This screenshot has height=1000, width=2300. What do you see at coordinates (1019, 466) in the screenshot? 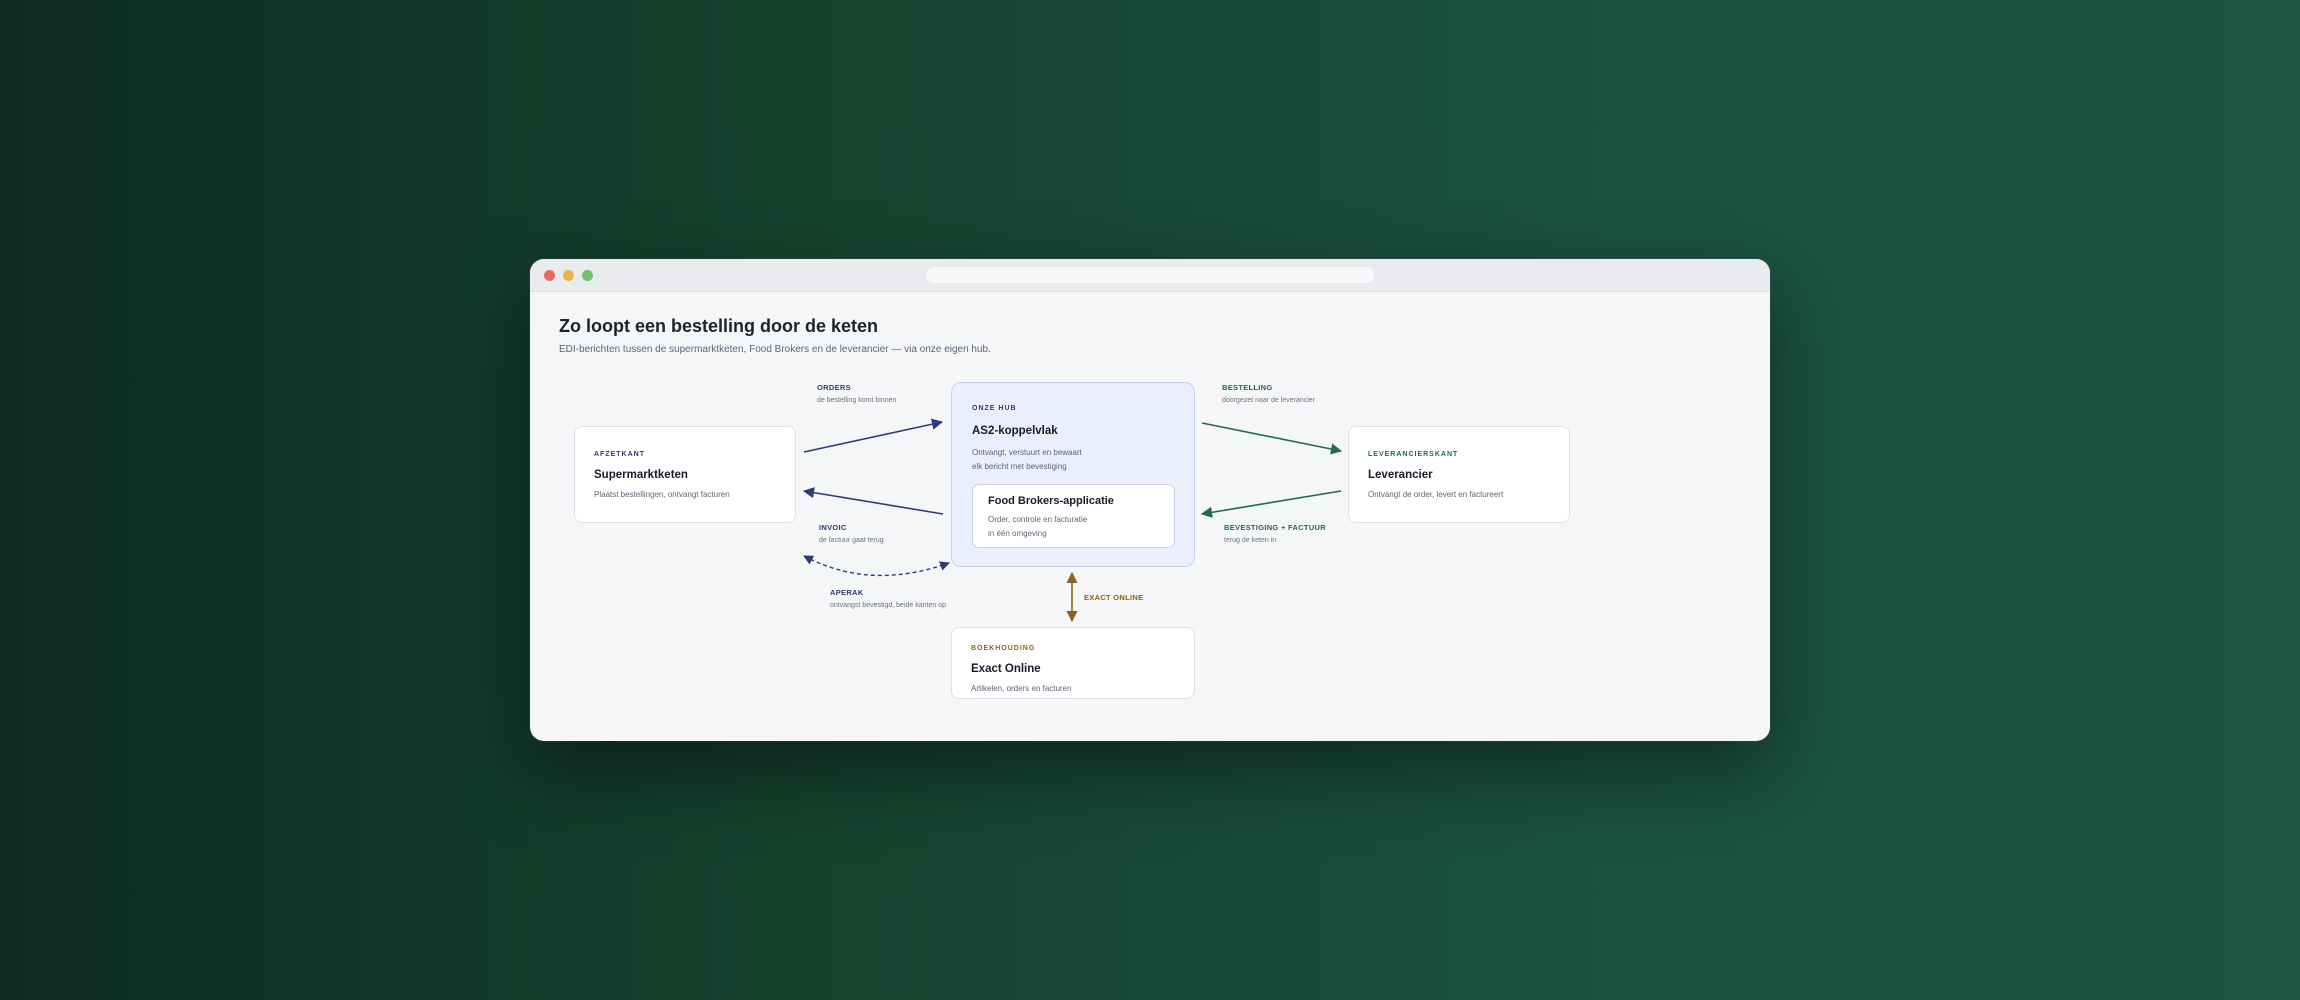
I see `hub-desc-line-2: elk bericht met bevestiging` at bounding box center [1019, 466].